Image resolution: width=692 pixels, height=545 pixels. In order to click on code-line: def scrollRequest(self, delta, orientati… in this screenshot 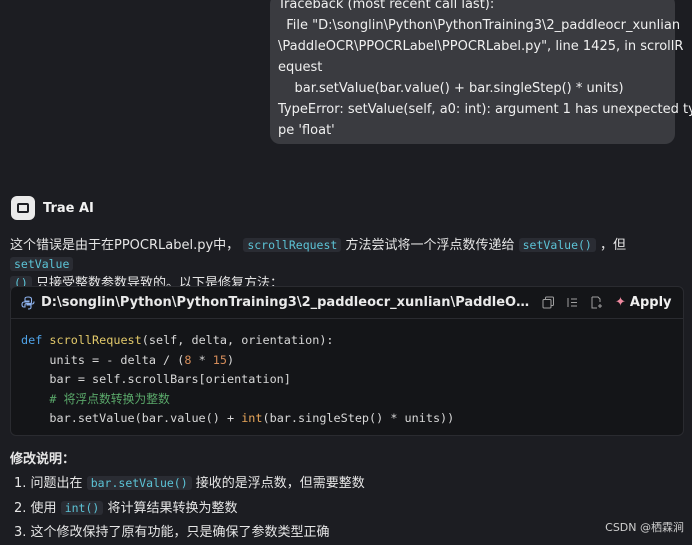, I will do `click(177, 340)`.